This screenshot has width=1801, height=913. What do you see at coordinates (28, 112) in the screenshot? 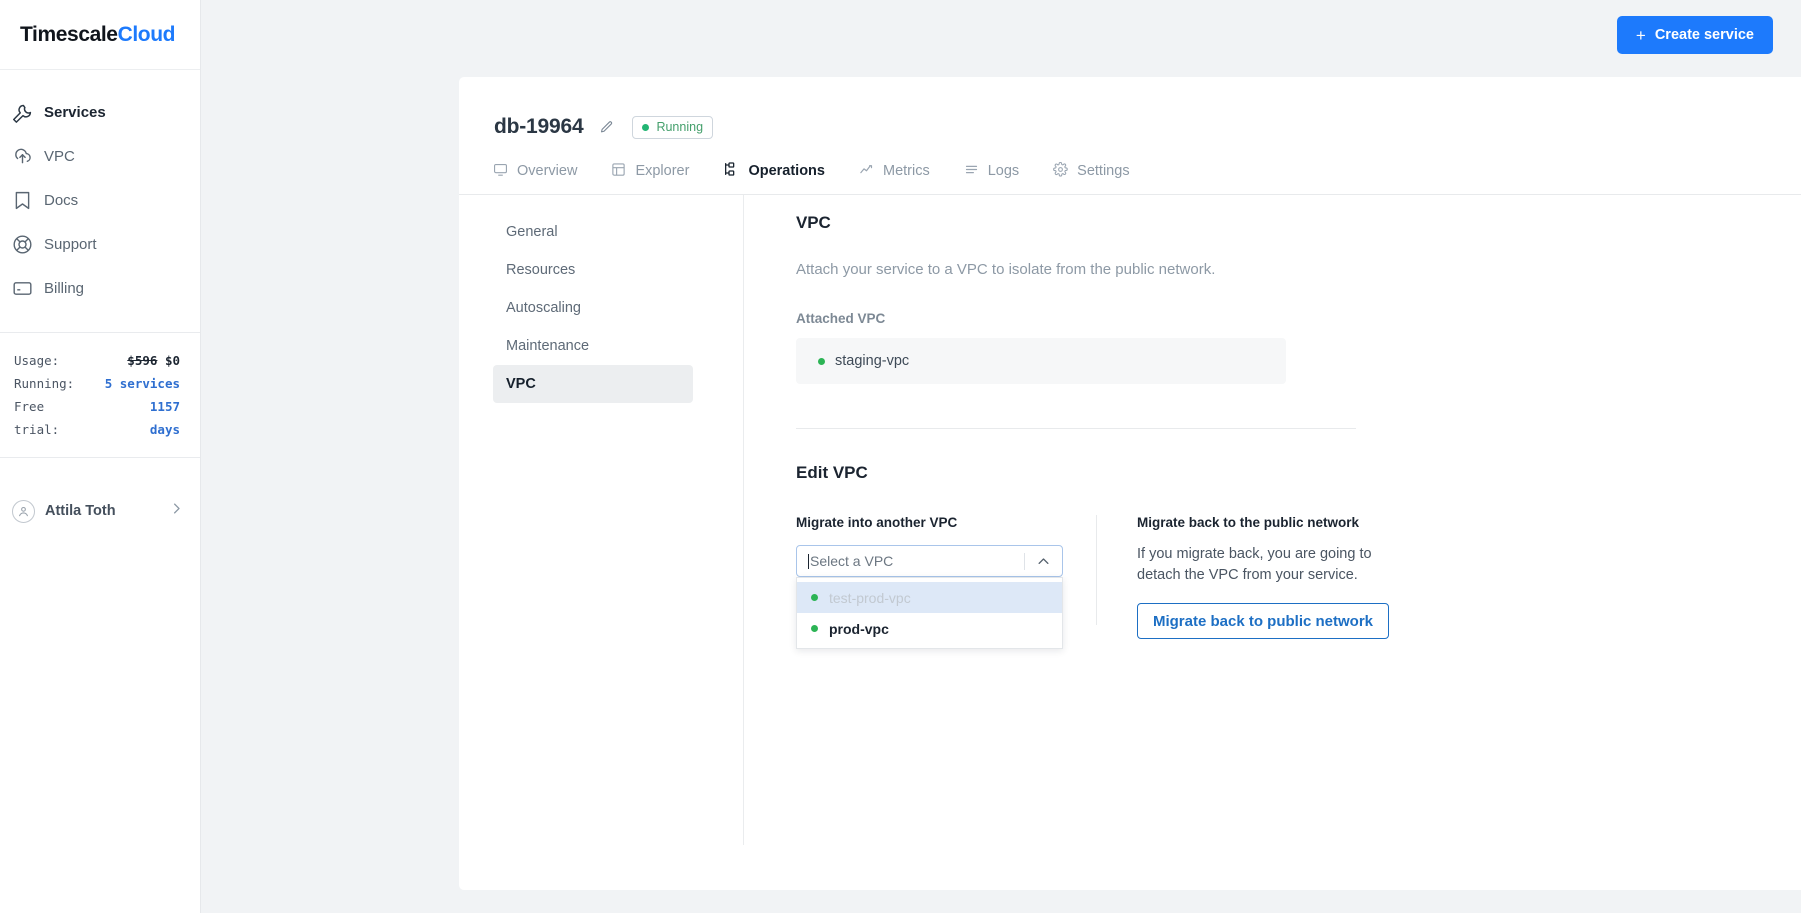
I see `wrench-icon` at bounding box center [28, 112].